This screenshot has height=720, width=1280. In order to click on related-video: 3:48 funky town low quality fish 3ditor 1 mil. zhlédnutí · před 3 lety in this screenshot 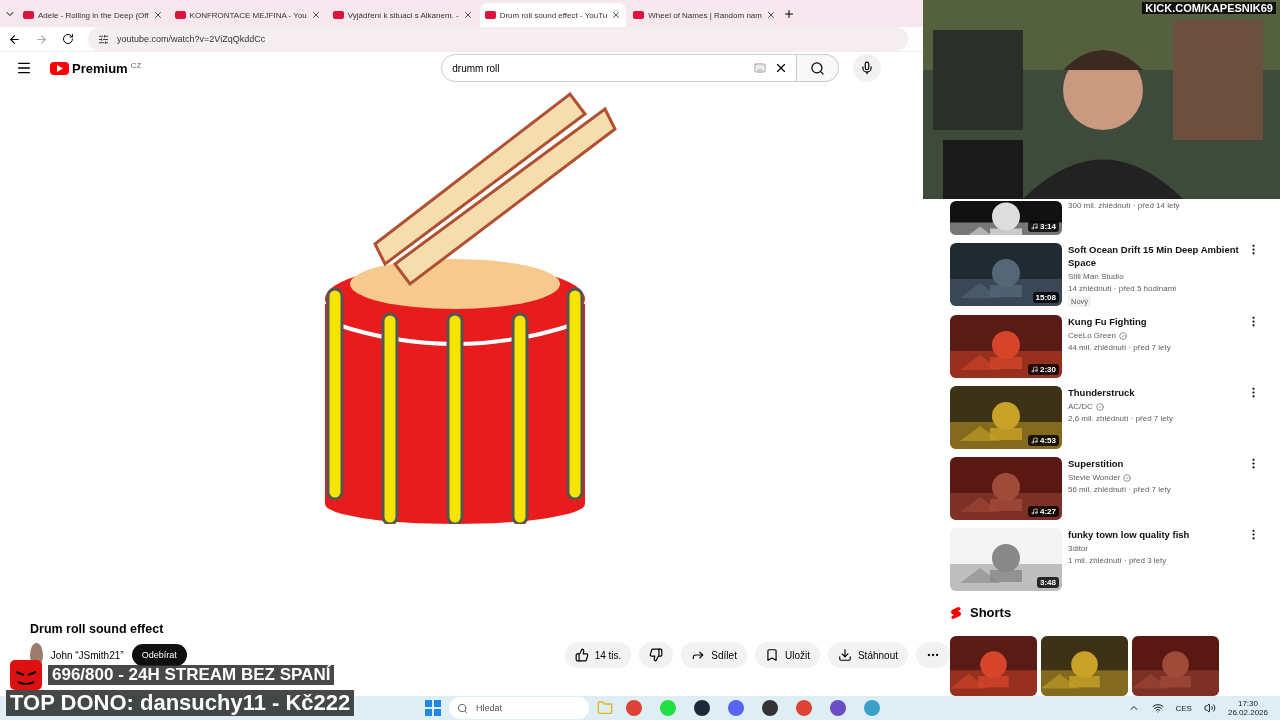, I will do `click(1105, 559)`.